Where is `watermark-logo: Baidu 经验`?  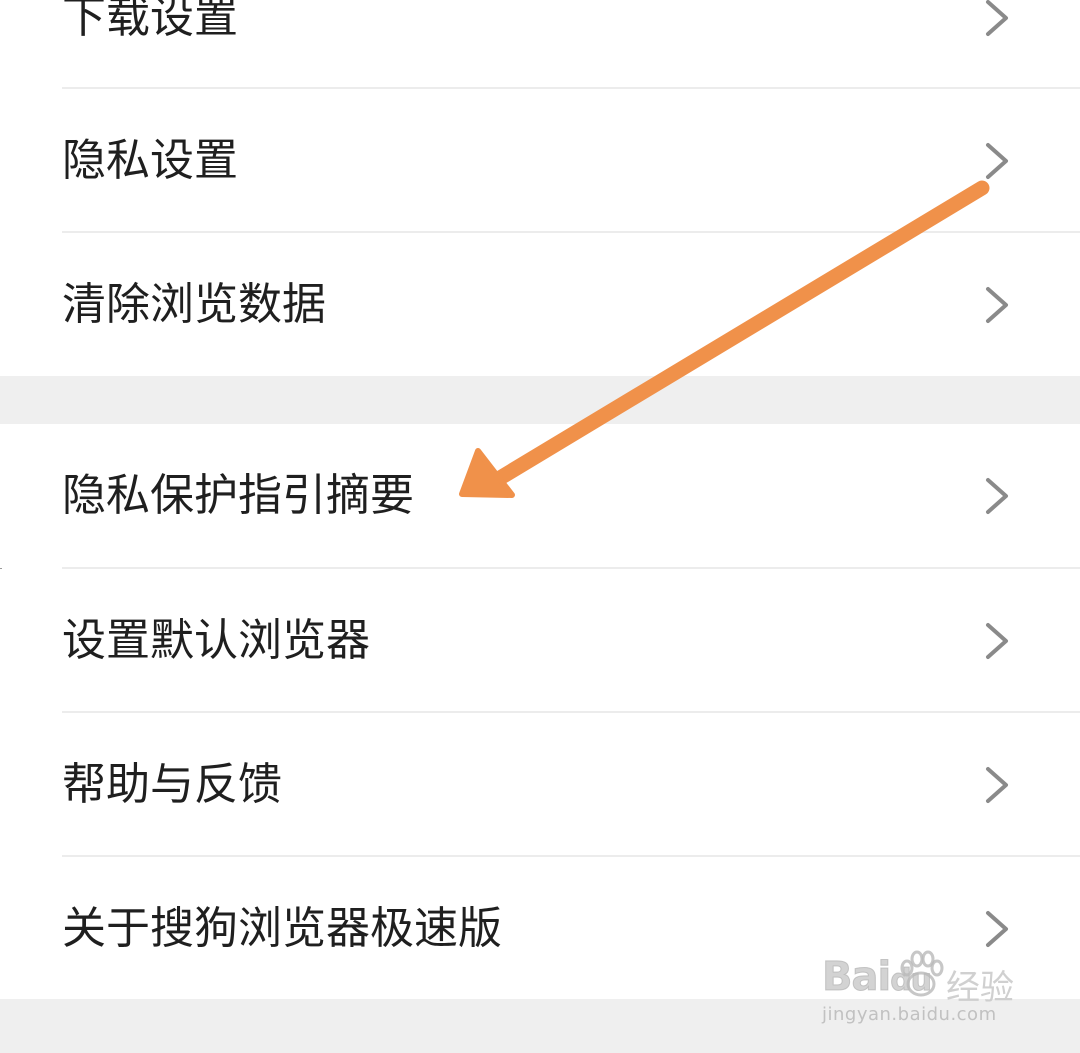 watermark-logo: Baidu 经验 is located at coordinates (921, 974).